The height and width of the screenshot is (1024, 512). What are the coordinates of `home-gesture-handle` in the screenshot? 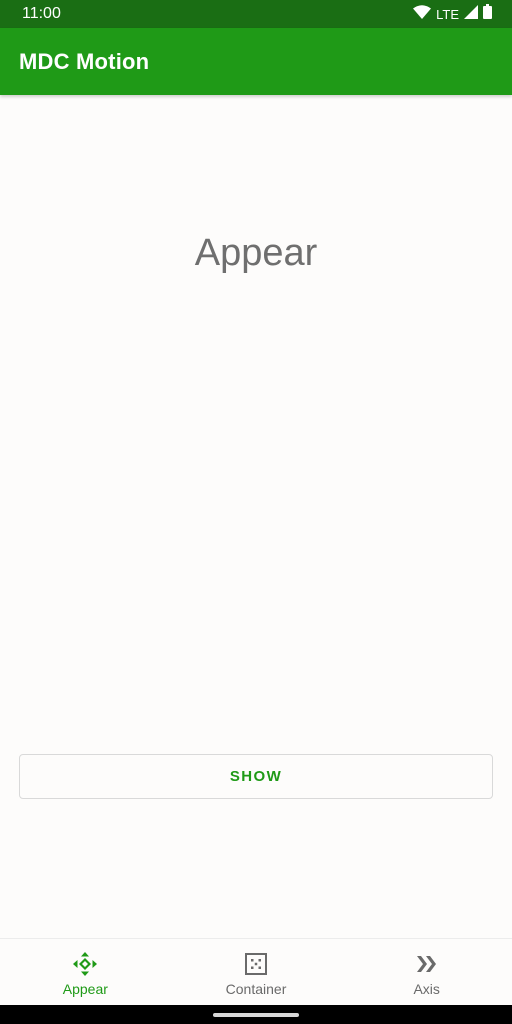 It's located at (256, 1015).